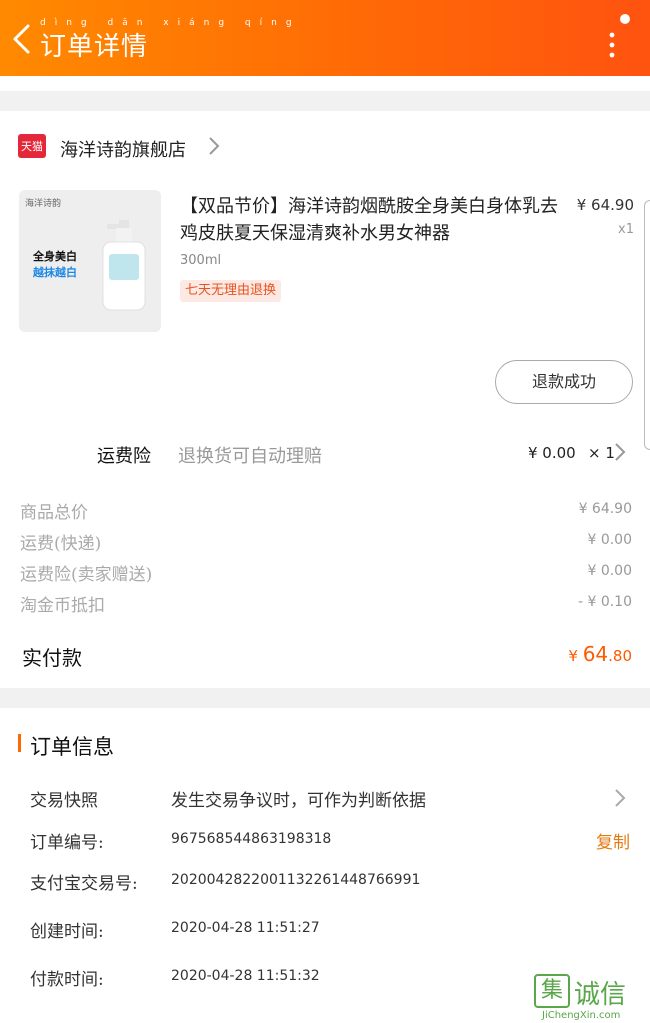  Describe the element at coordinates (245, 976) in the screenshot. I see `payment-time: 2020-04-28 11:51:32` at that location.